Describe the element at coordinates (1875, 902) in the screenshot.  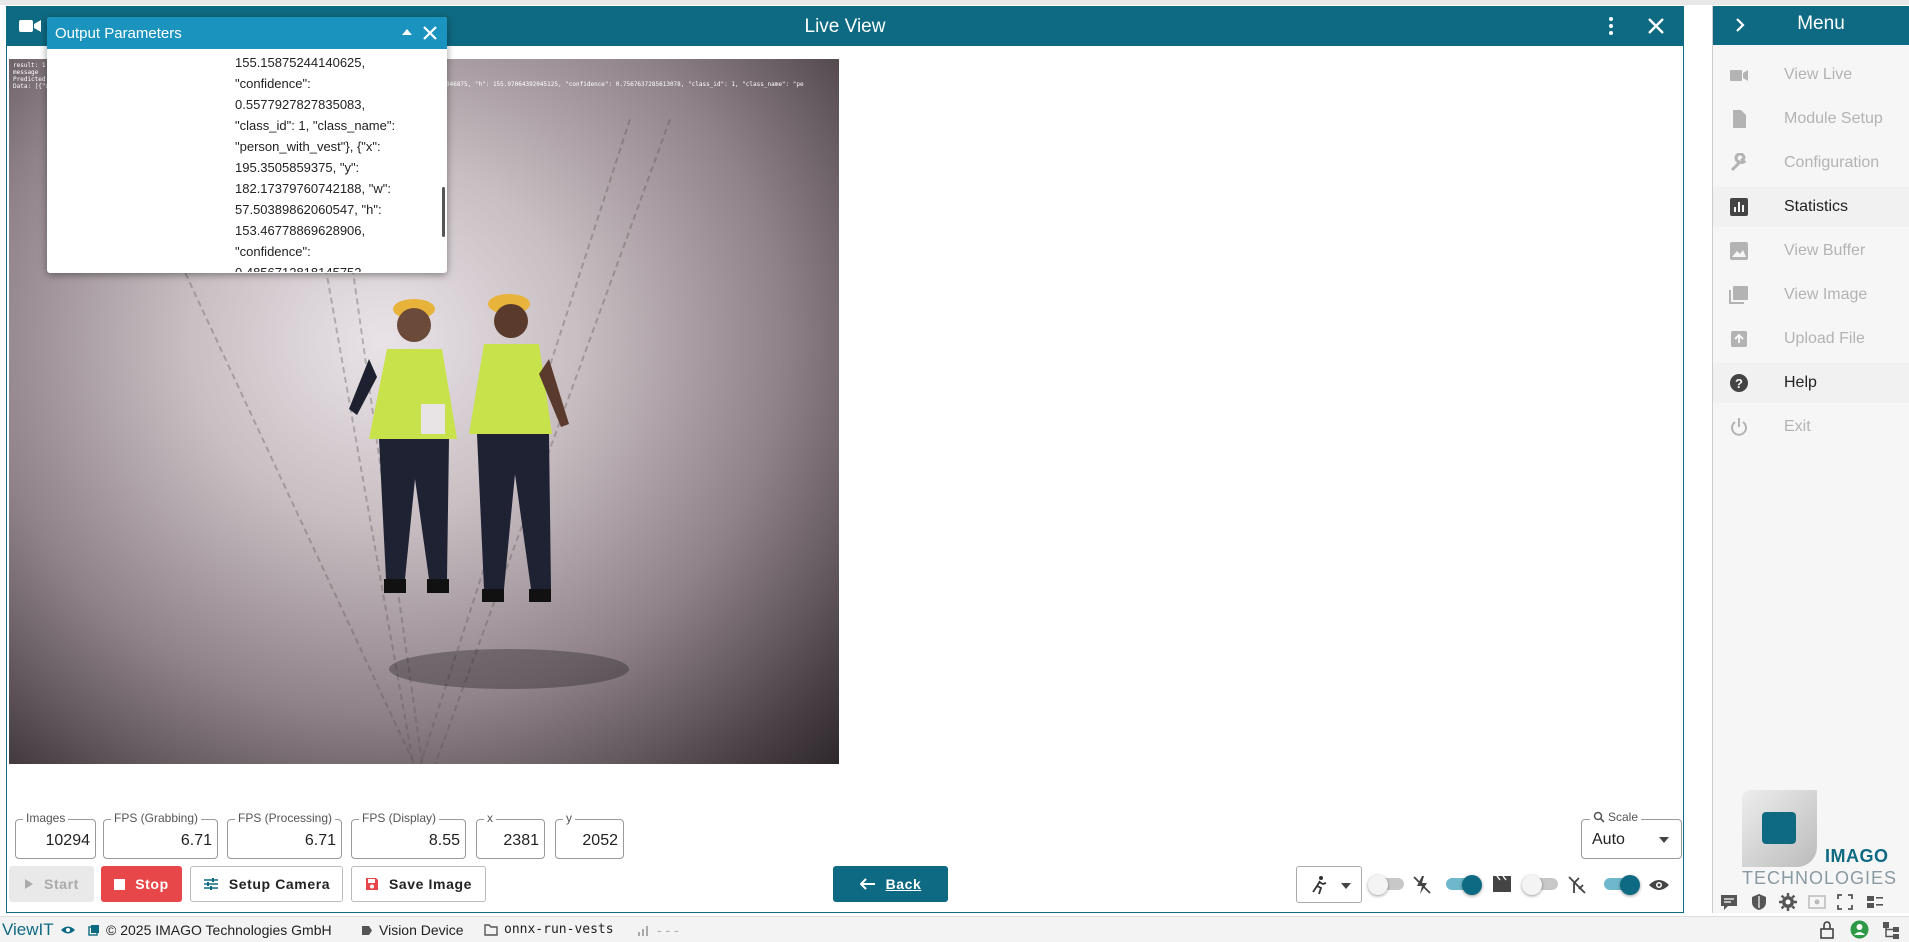
I see `layout-icon` at that location.